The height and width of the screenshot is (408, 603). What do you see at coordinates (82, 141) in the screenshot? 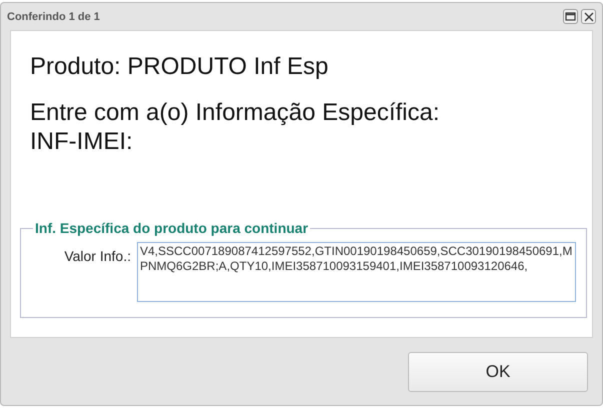
I see `prompt-text: INF-IMEI:` at bounding box center [82, 141].